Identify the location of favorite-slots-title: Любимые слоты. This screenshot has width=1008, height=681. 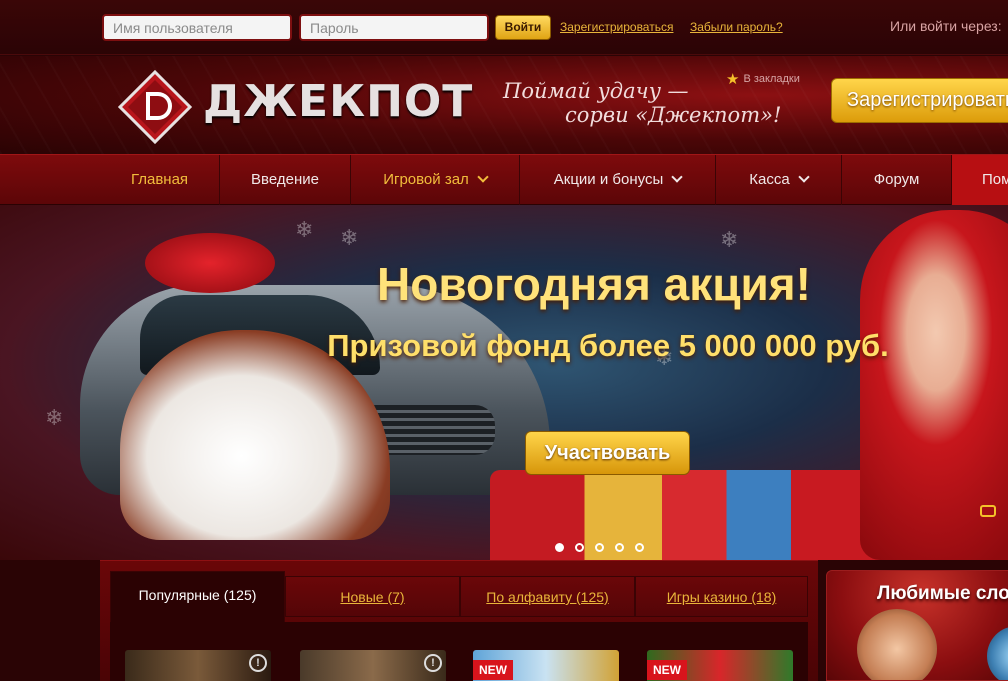
(942, 593).